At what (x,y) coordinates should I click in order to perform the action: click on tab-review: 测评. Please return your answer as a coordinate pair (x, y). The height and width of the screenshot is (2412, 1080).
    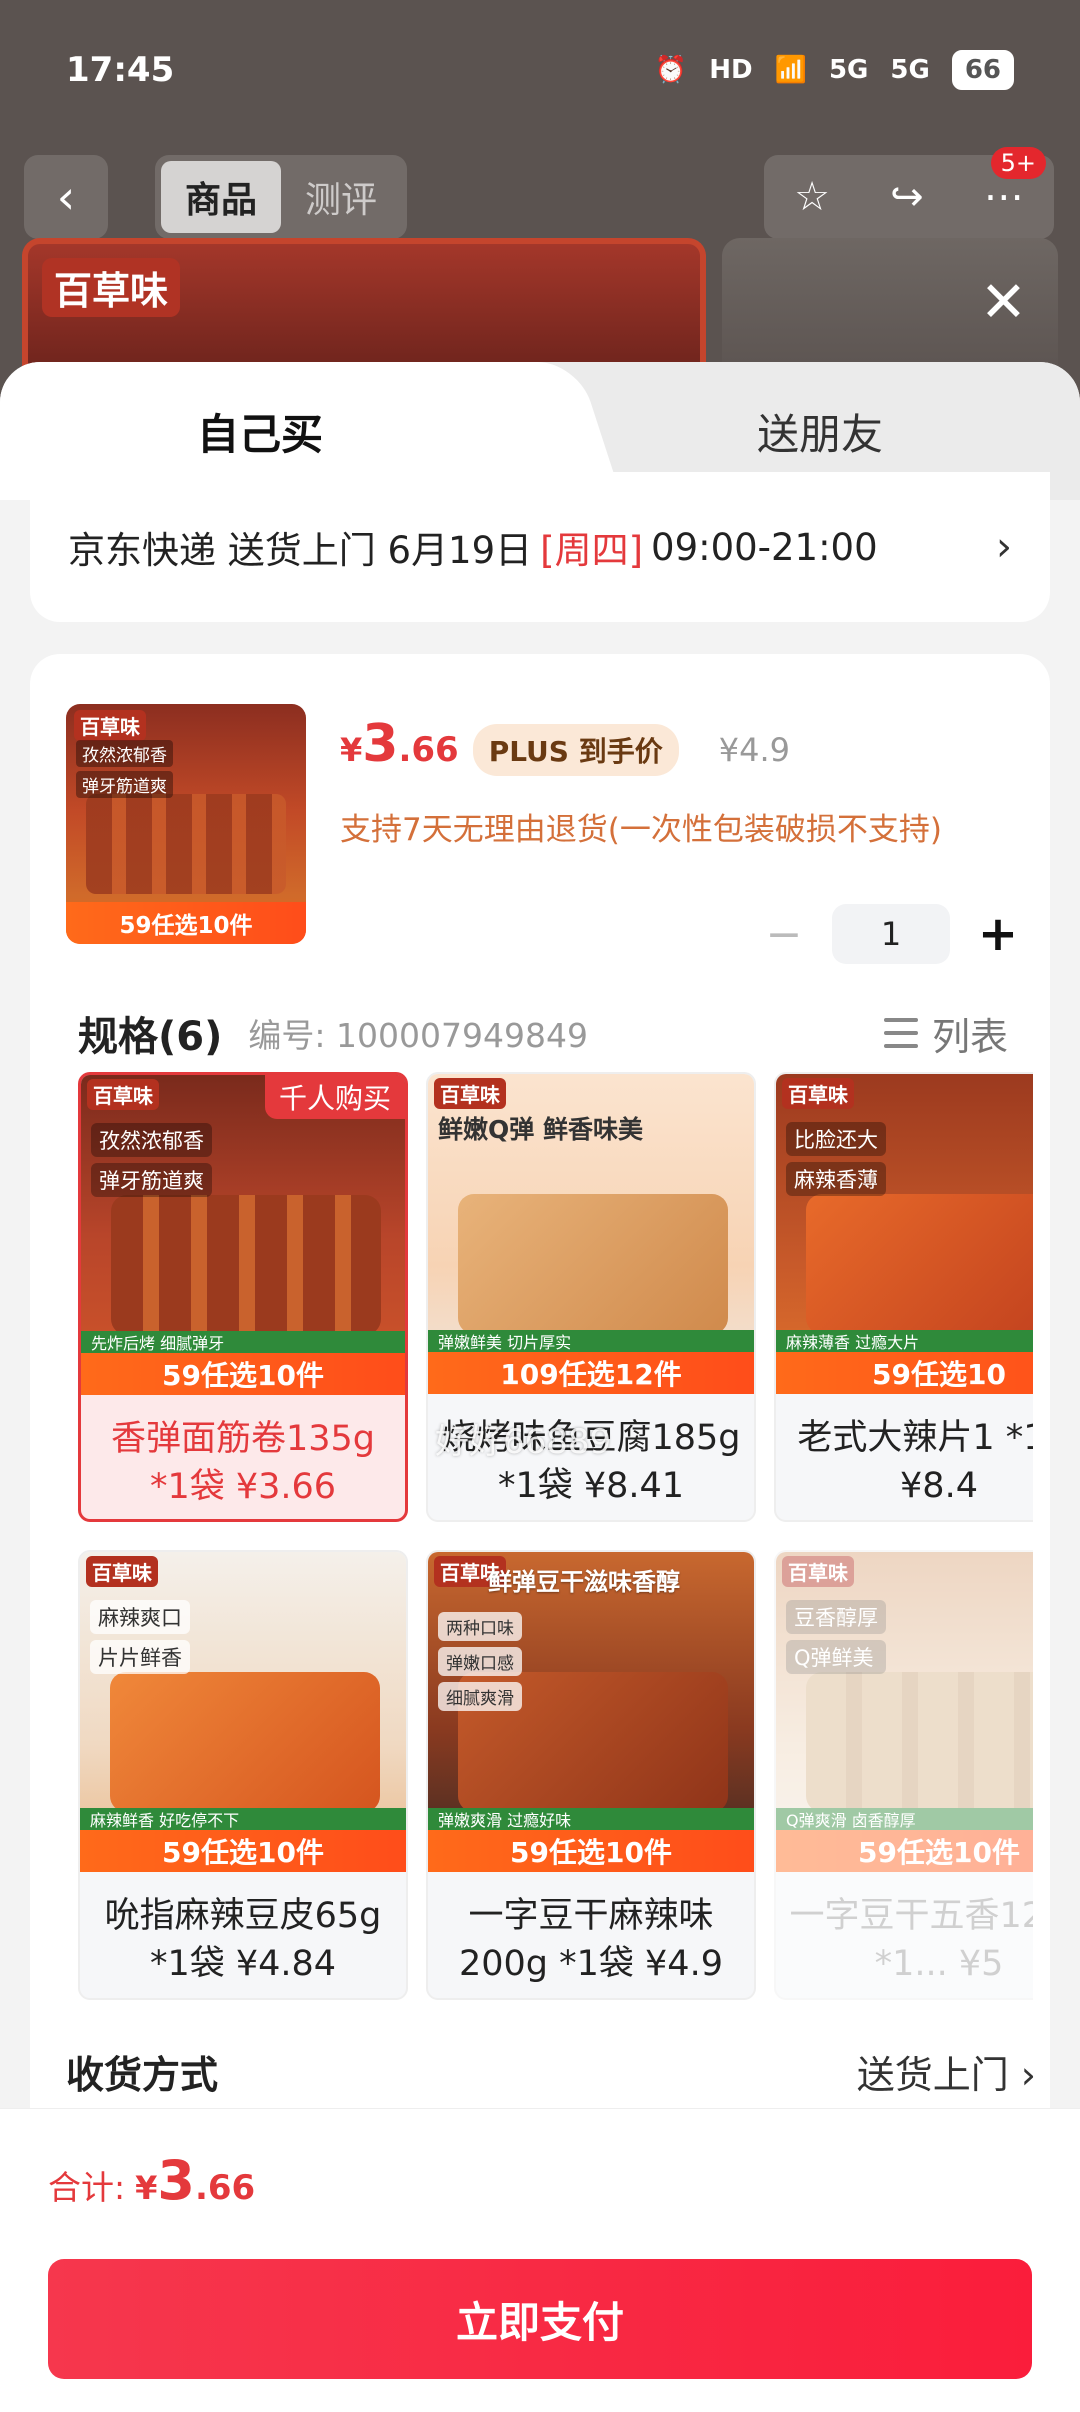
    Looking at the image, I should click on (341, 197).